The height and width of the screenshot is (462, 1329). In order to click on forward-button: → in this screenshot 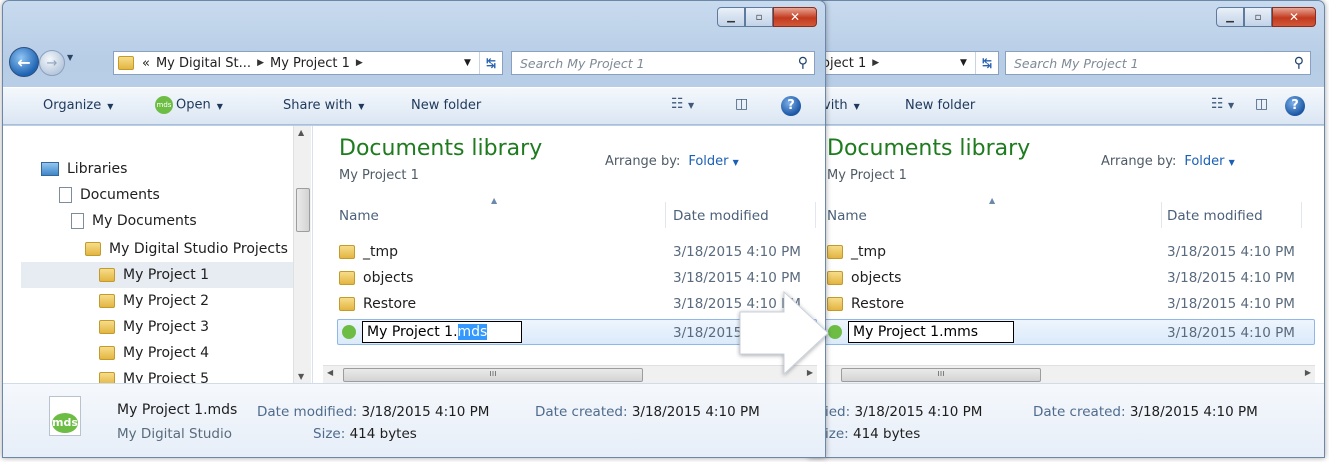, I will do `click(52, 63)`.